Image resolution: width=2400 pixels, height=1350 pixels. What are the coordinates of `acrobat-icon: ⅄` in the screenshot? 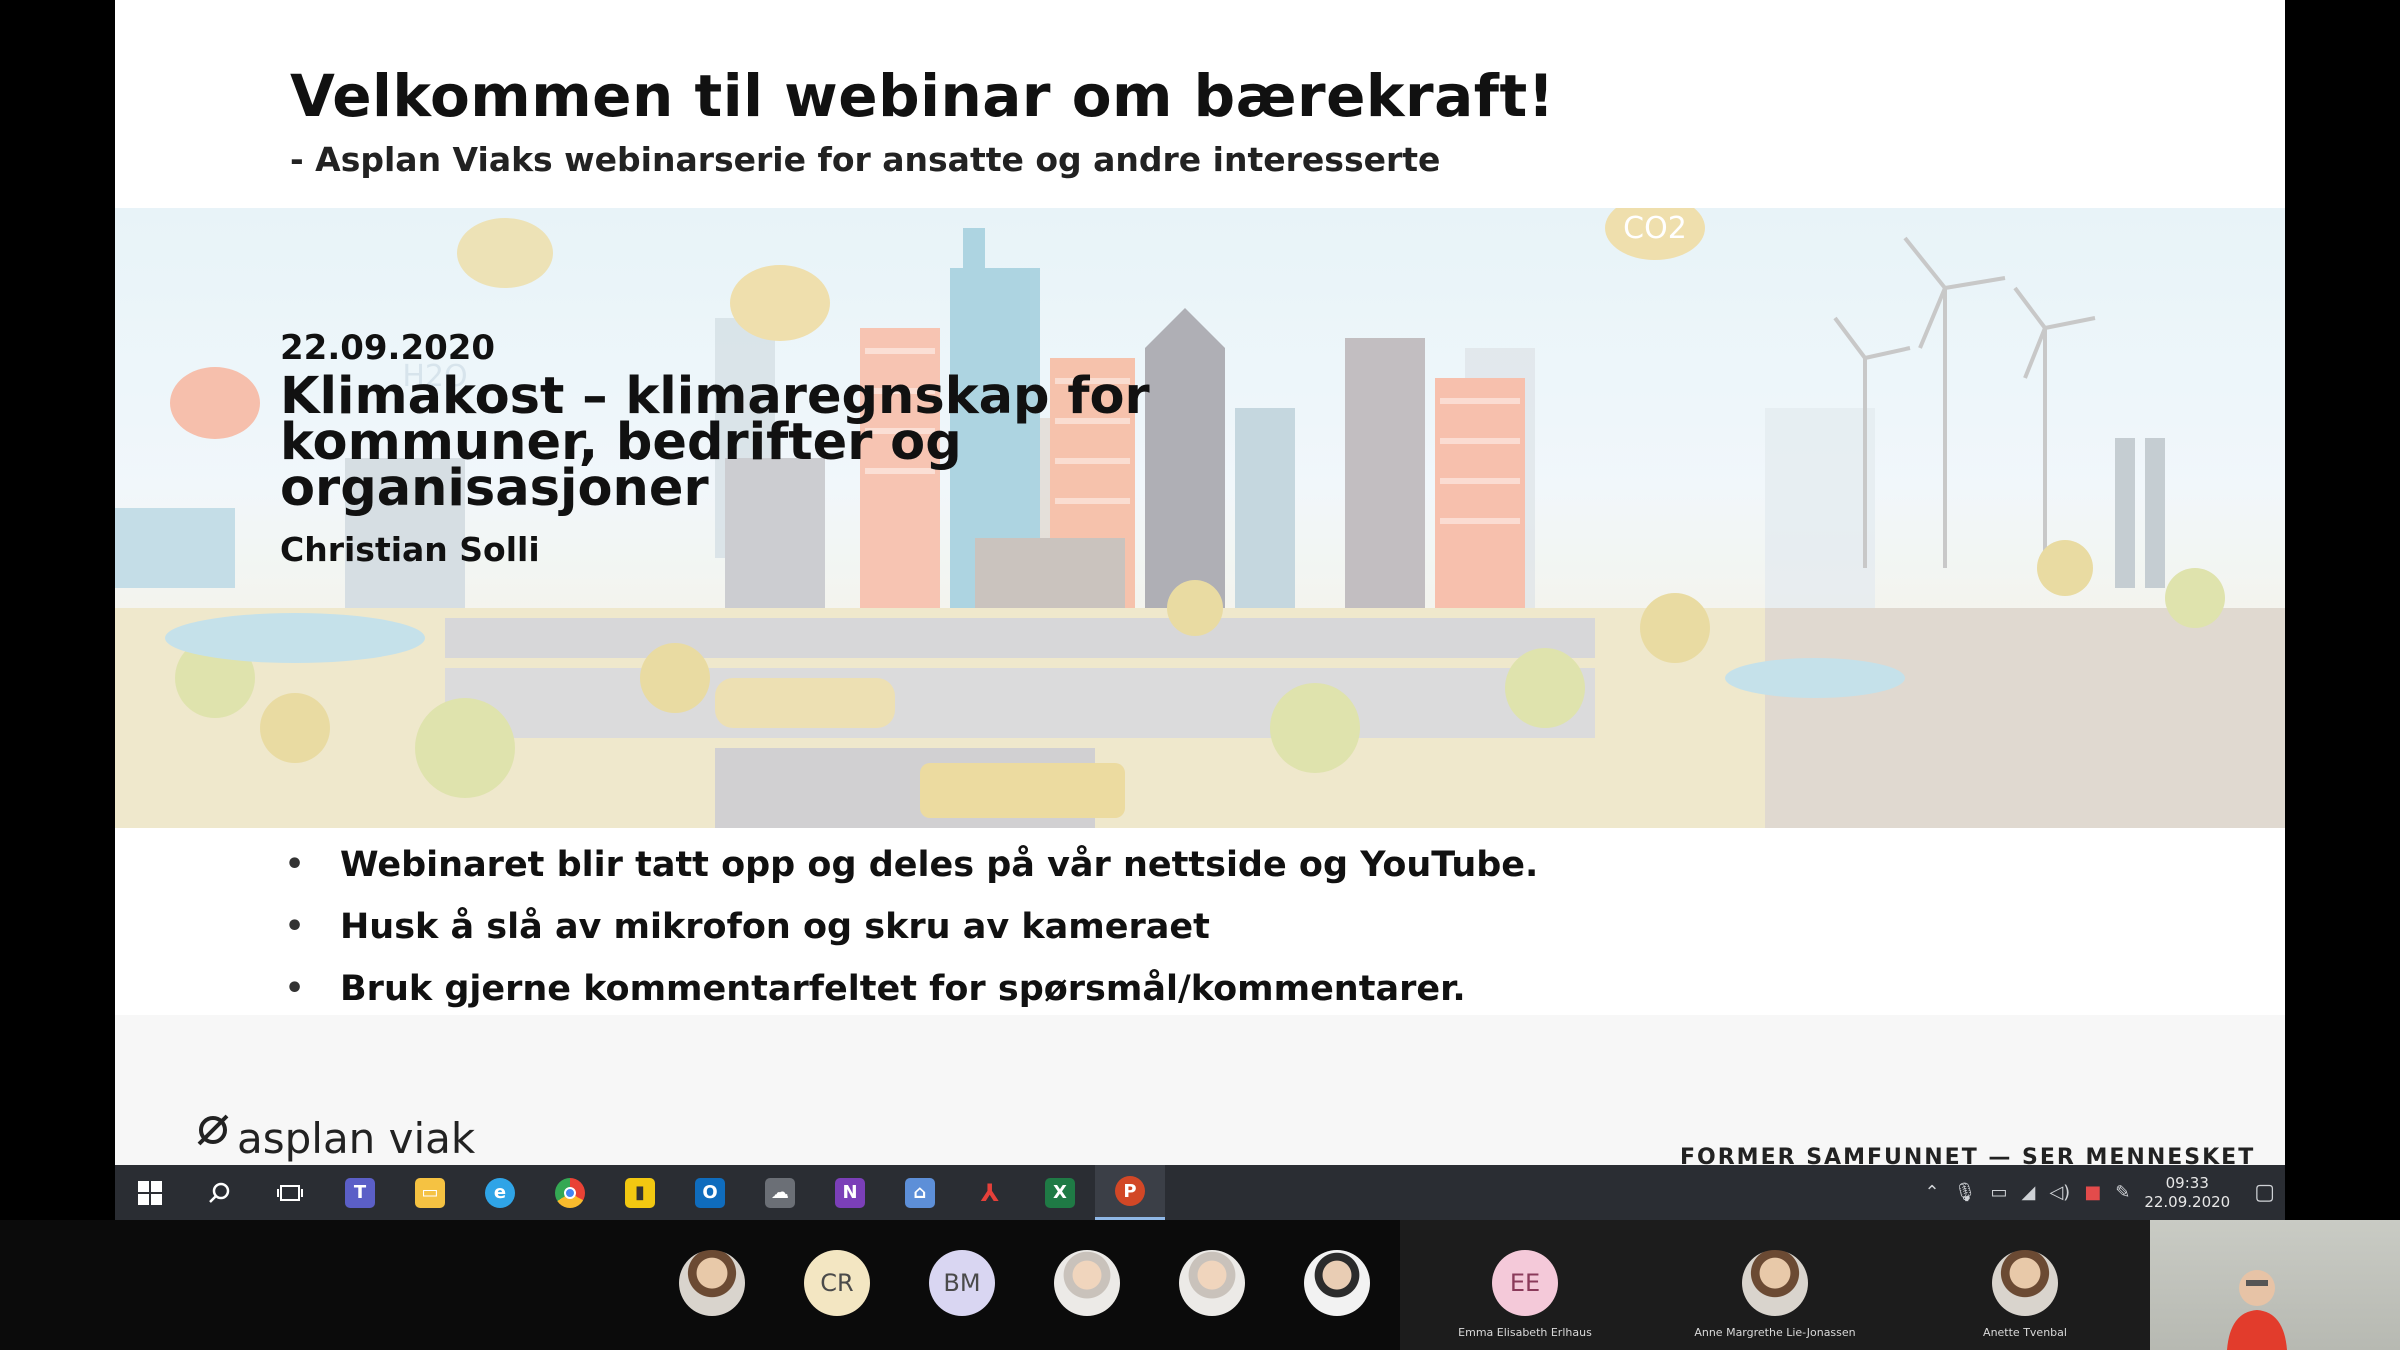 It's located at (990, 1192).